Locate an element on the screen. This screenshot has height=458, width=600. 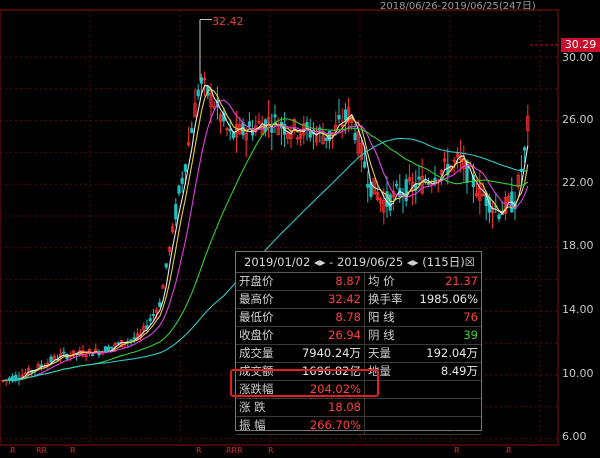
date-range-label: 2018/06/26-2019/06/25(247日) is located at coordinates (458, 6).